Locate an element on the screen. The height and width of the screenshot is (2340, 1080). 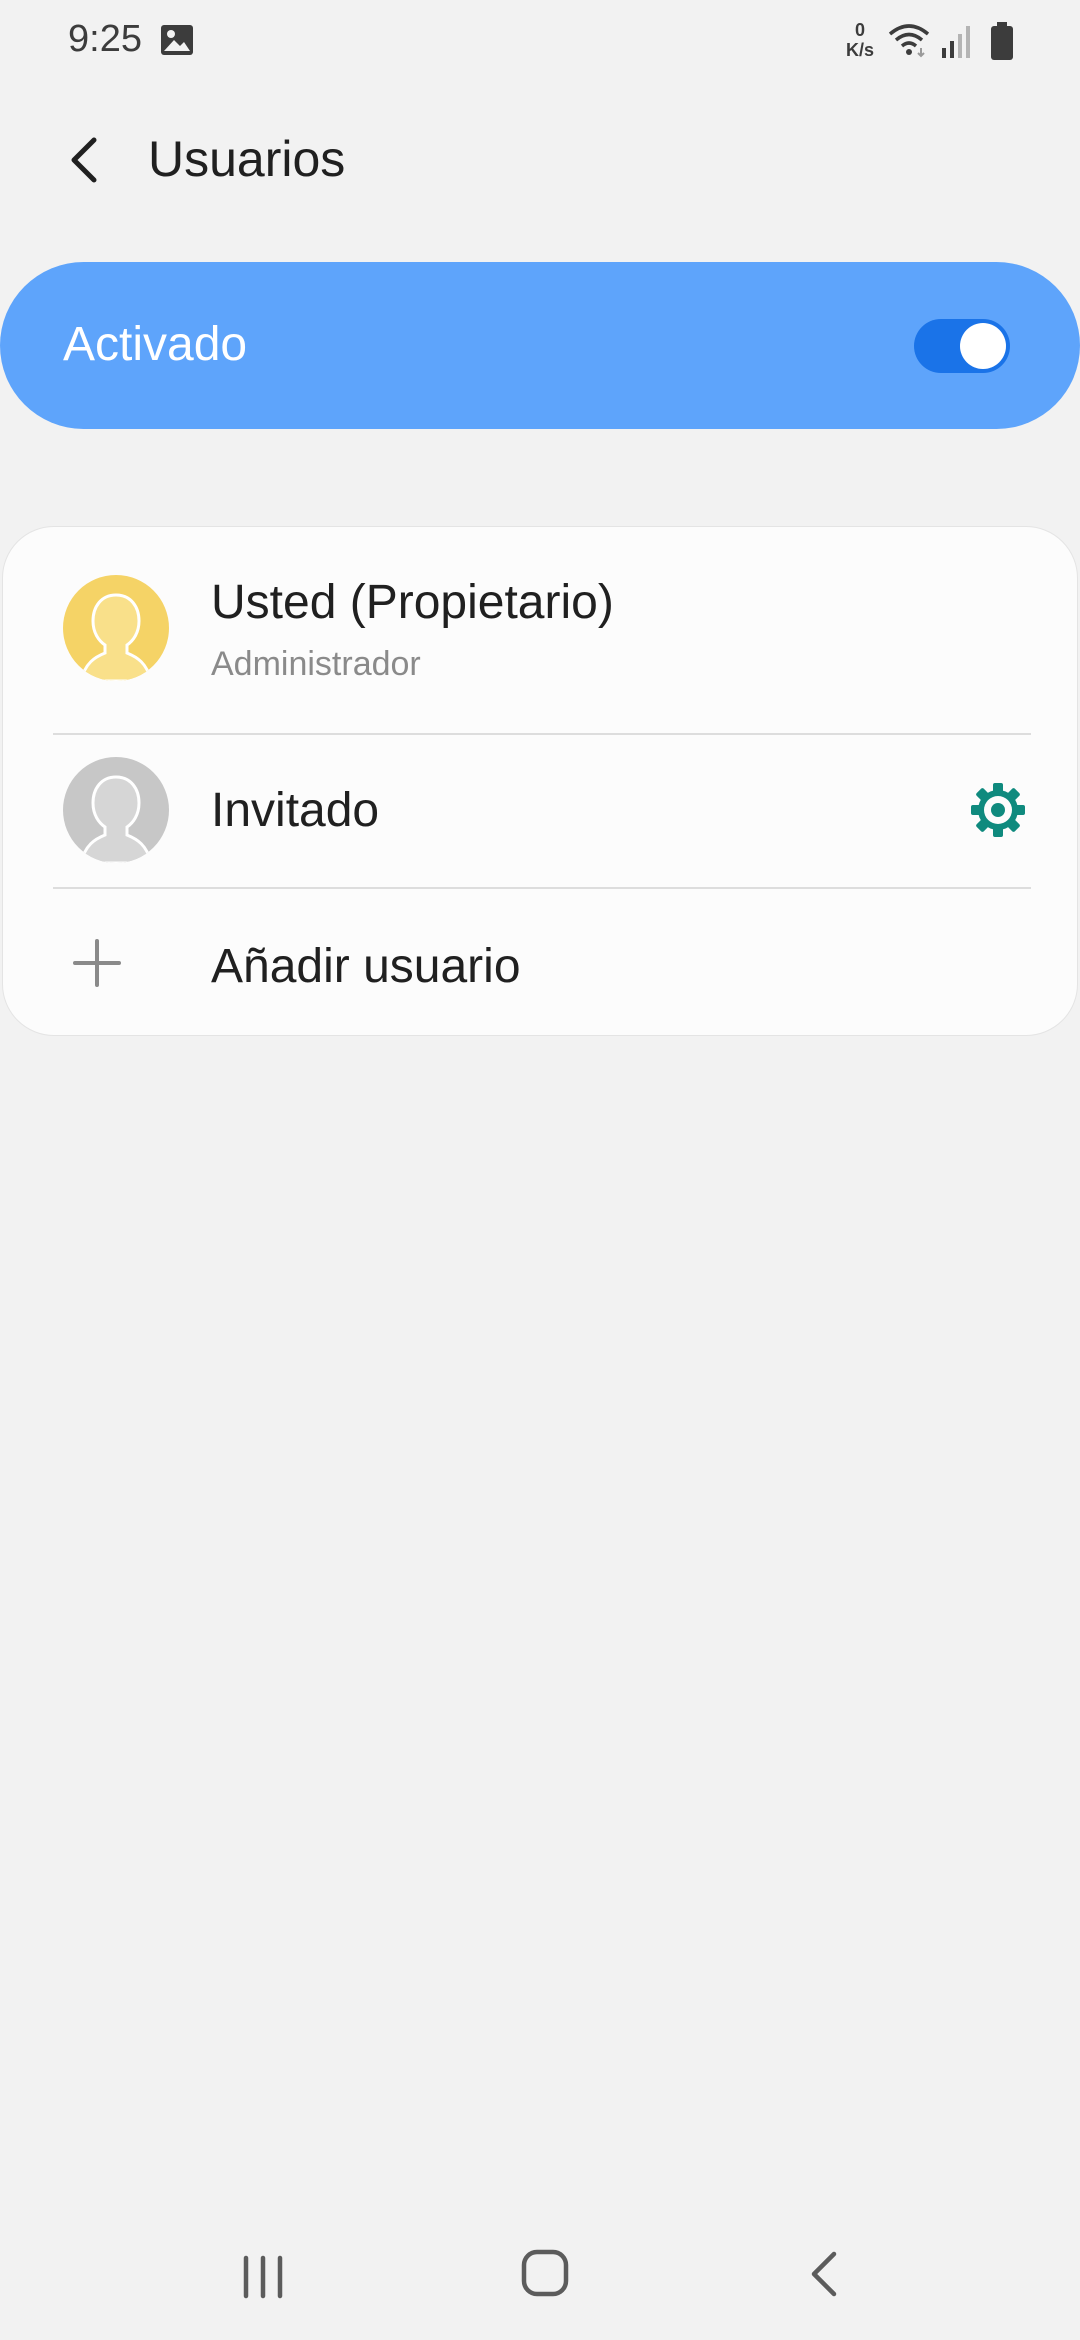
battery-icon is located at coordinates (1002, 41).